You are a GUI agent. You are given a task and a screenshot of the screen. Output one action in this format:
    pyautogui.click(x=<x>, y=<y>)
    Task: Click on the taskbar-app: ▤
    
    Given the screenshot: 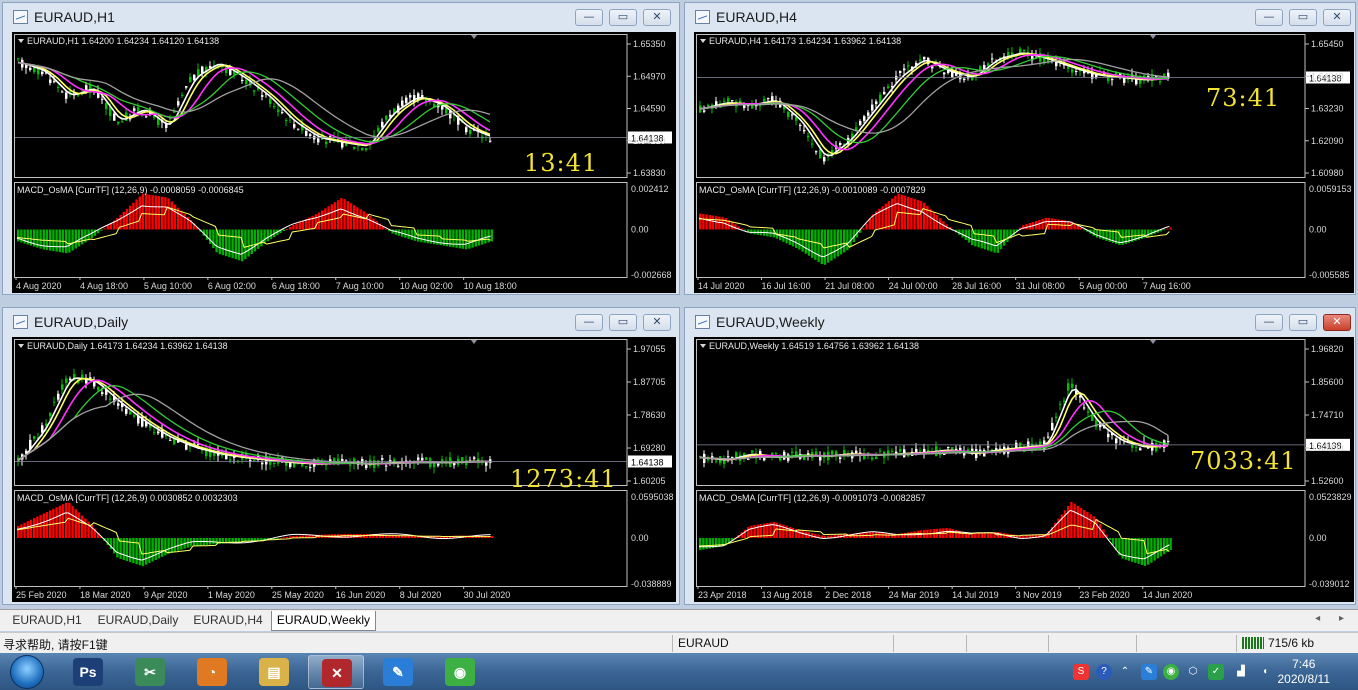 What is the action you would take?
    pyautogui.click(x=274, y=672)
    